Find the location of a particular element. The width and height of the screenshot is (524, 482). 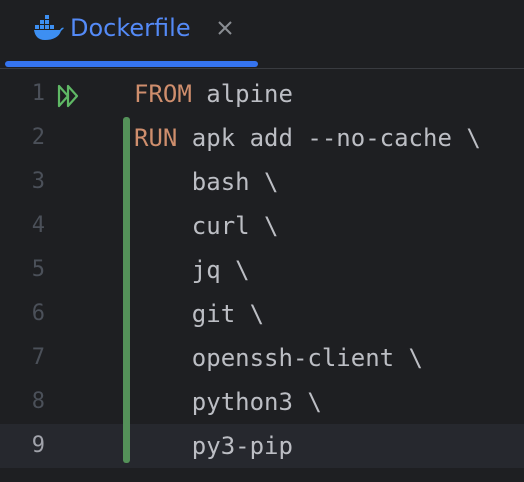

line-number: 7 is located at coordinates (38, 357).